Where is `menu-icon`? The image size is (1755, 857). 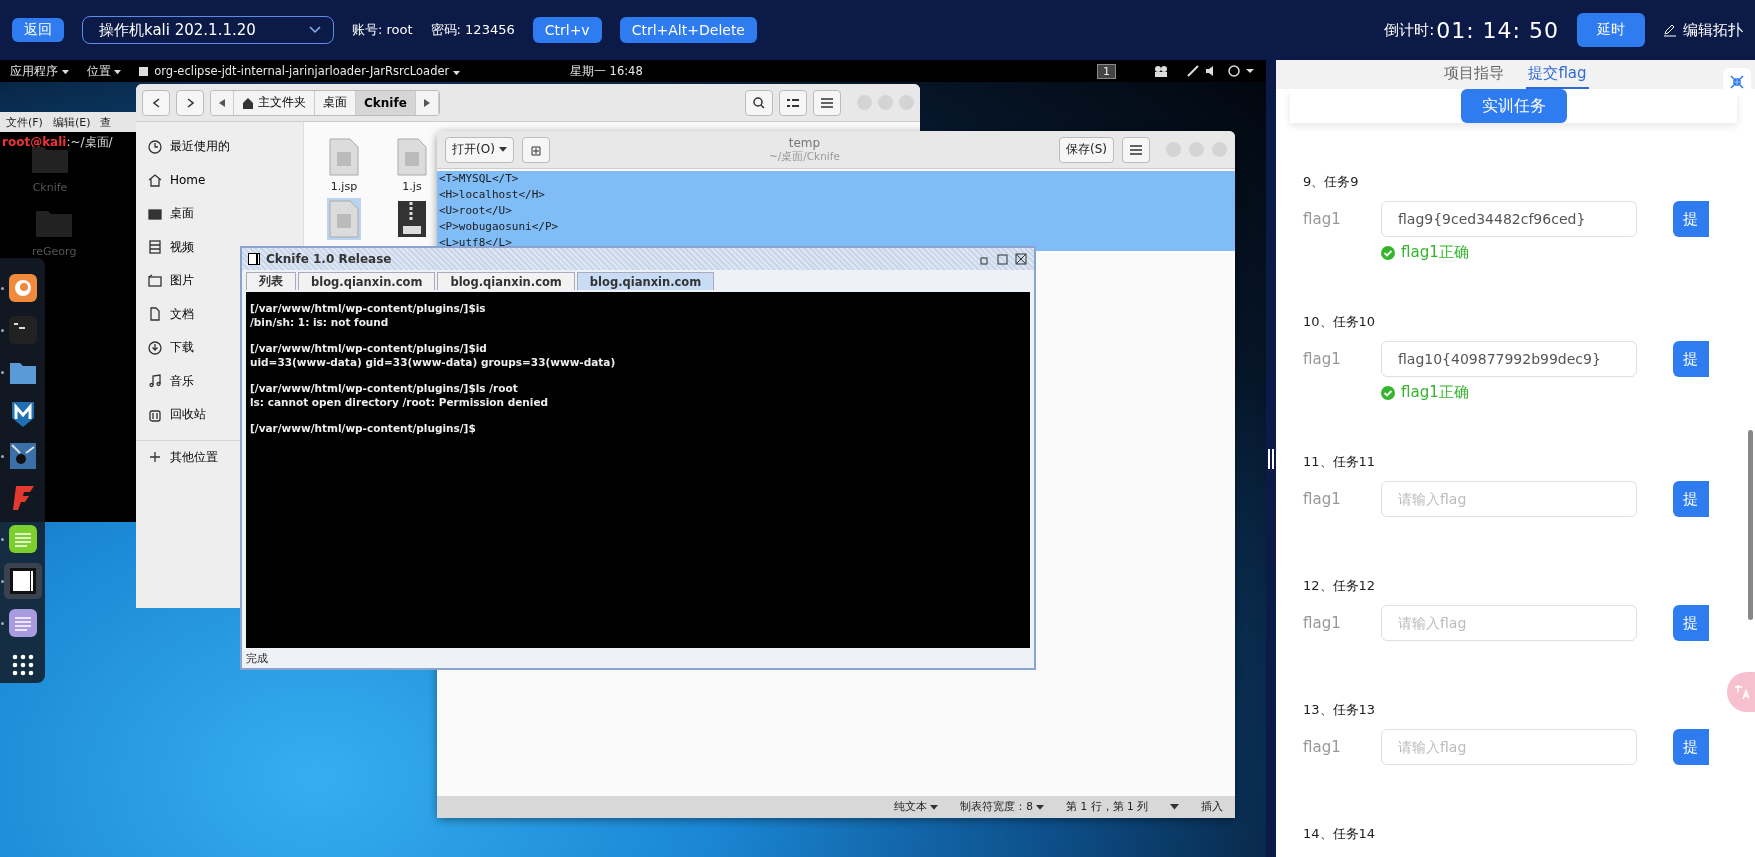 menu-icon is located at coordinates (1136, 149).